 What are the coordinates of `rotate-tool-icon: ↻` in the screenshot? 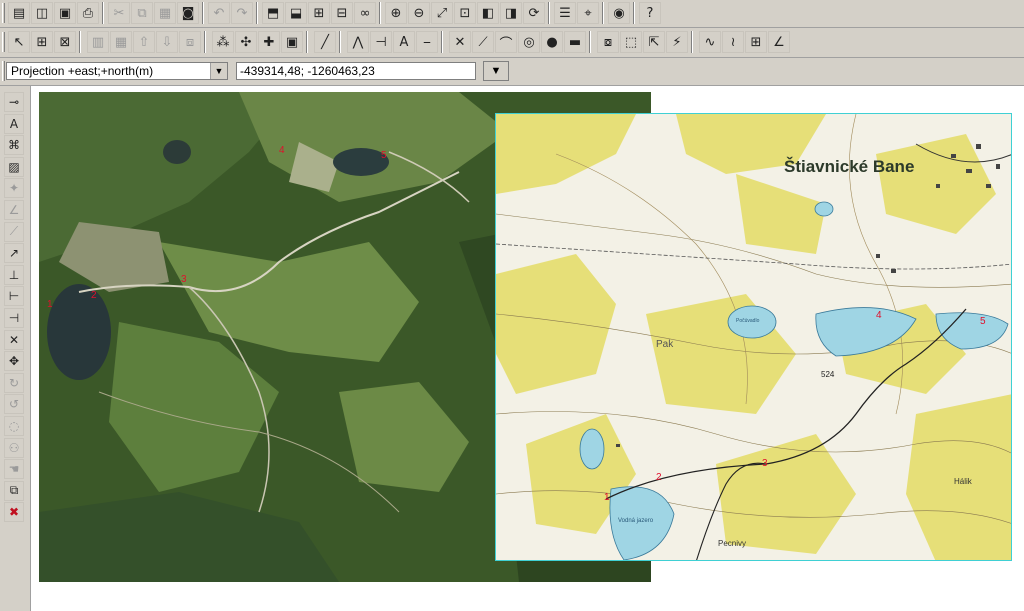 It's located at (14, 382).